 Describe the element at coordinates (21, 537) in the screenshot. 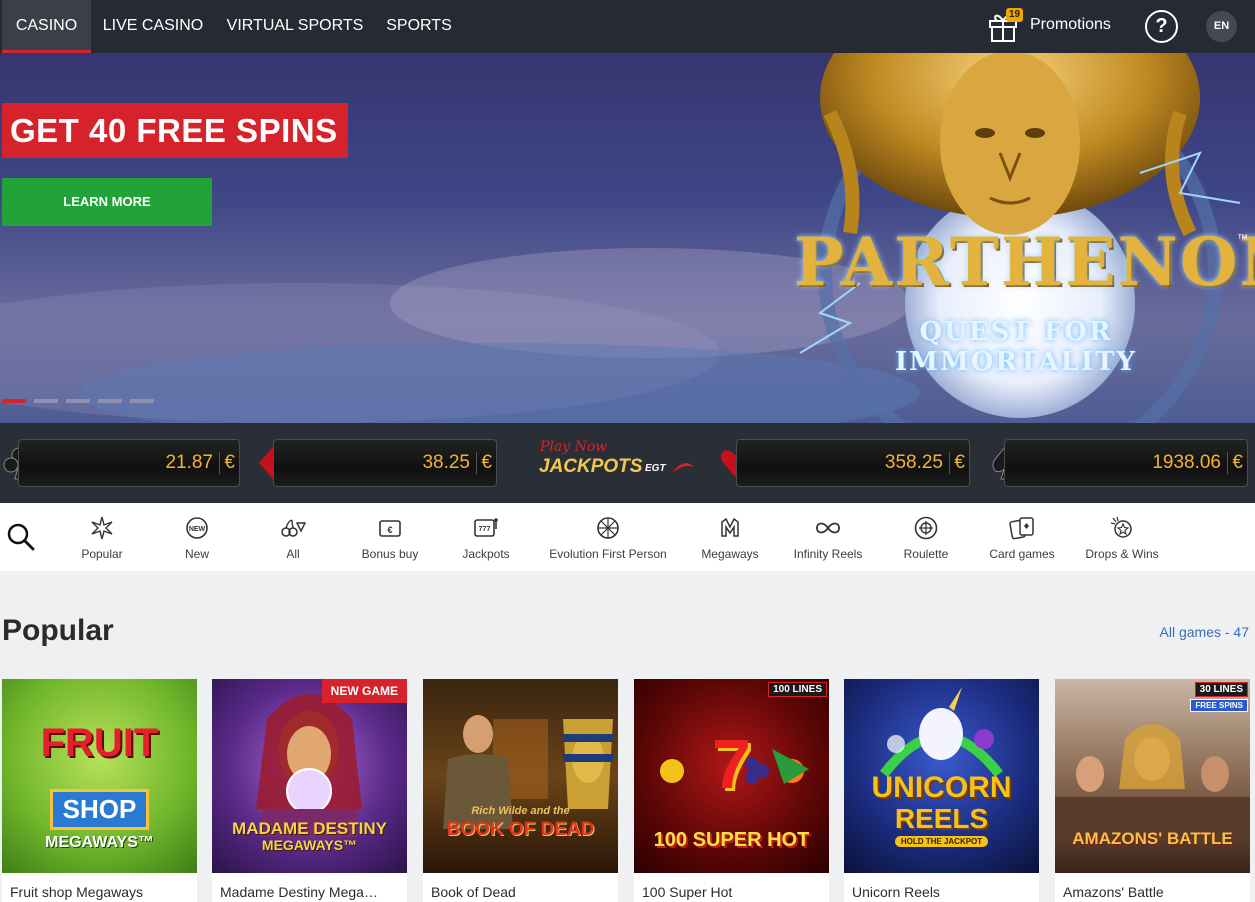

I see `search-icon` at that location.